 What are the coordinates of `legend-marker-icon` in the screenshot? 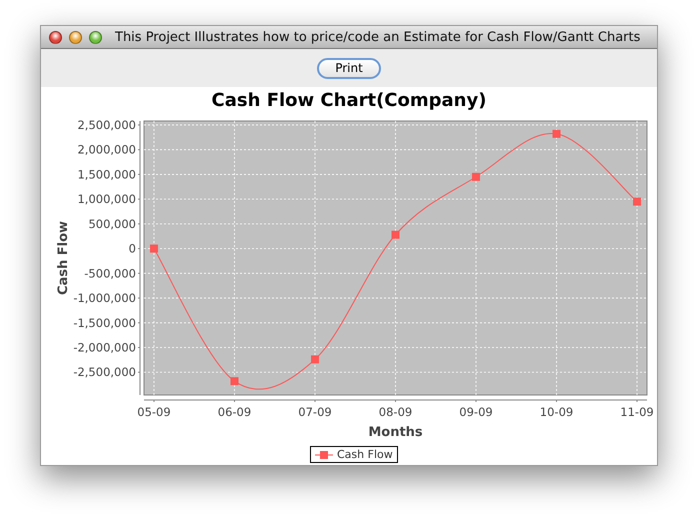 It's located at (324, 455).